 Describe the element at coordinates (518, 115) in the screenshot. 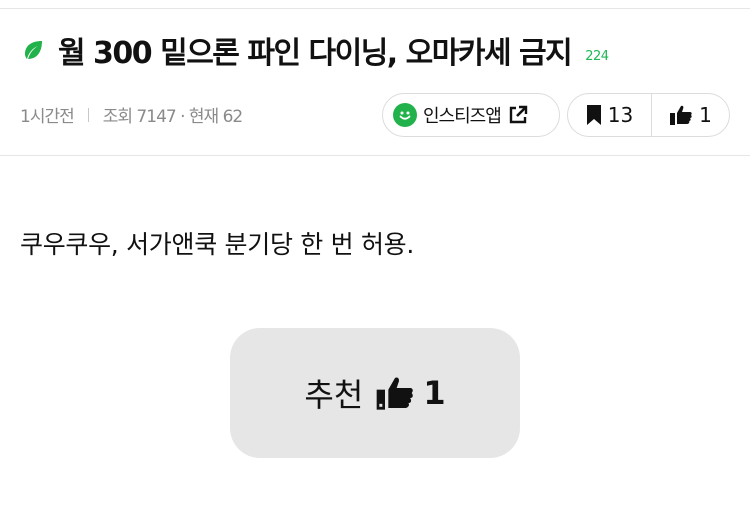

I see `external-link-icon` at that location.